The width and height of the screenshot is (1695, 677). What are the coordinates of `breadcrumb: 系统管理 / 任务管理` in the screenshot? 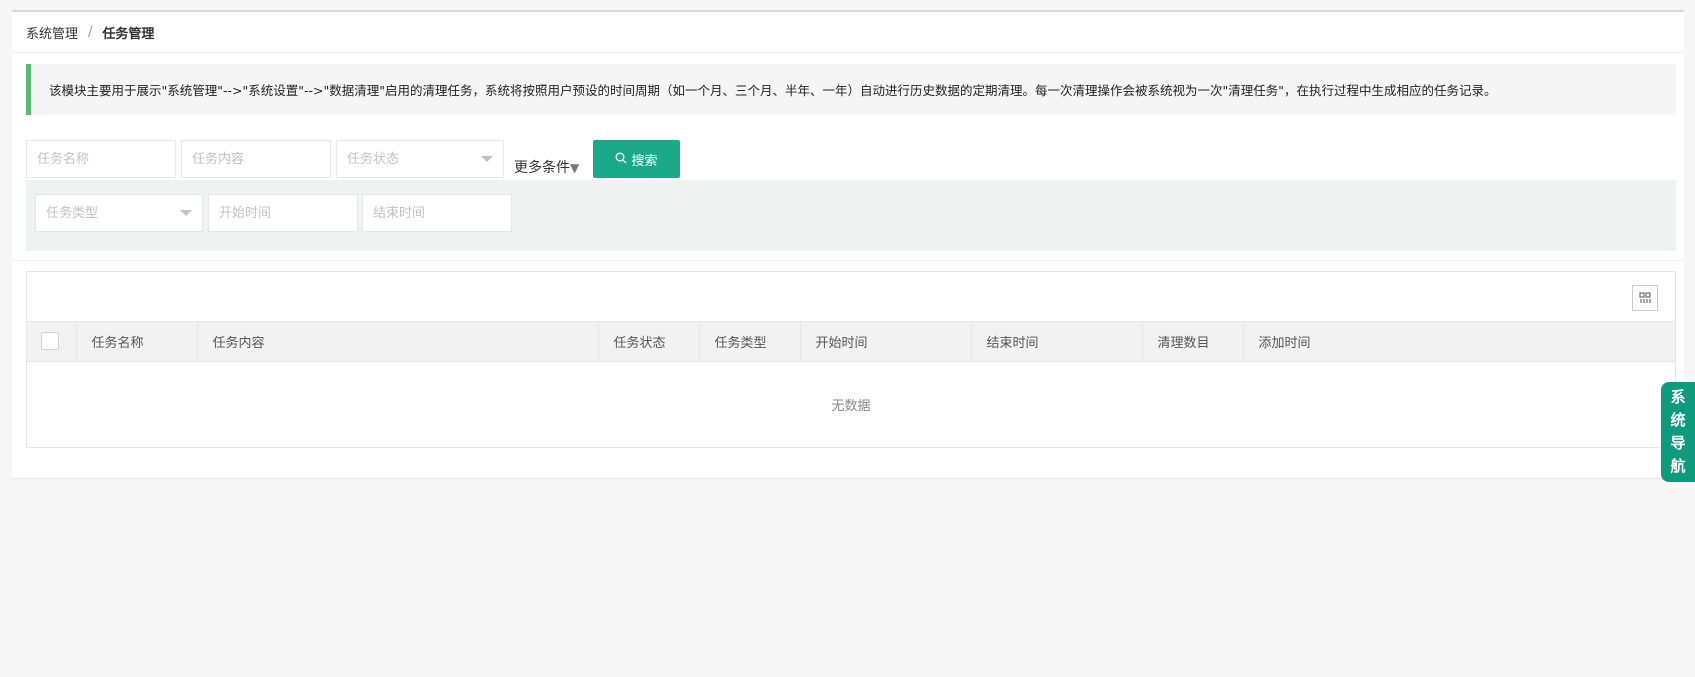 It's located at (848, 32).